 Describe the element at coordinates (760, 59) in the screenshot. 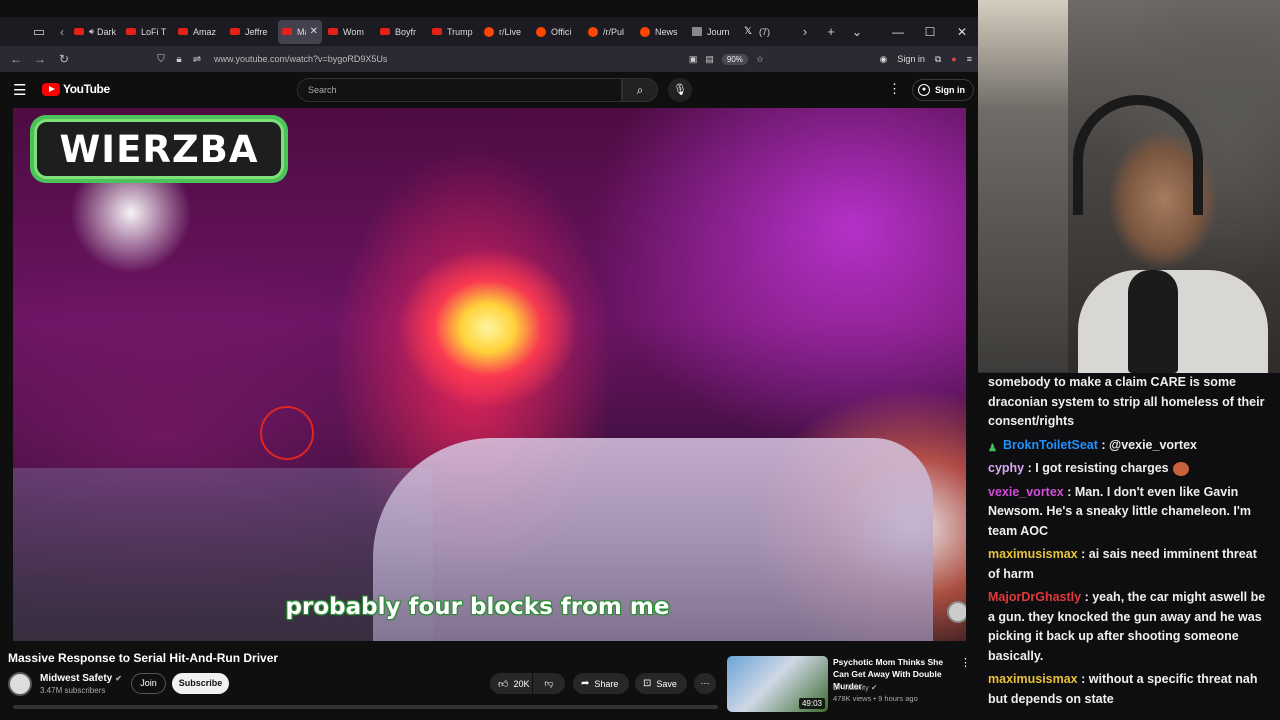

I see `bookmark-star-icon: ☆` at that location.